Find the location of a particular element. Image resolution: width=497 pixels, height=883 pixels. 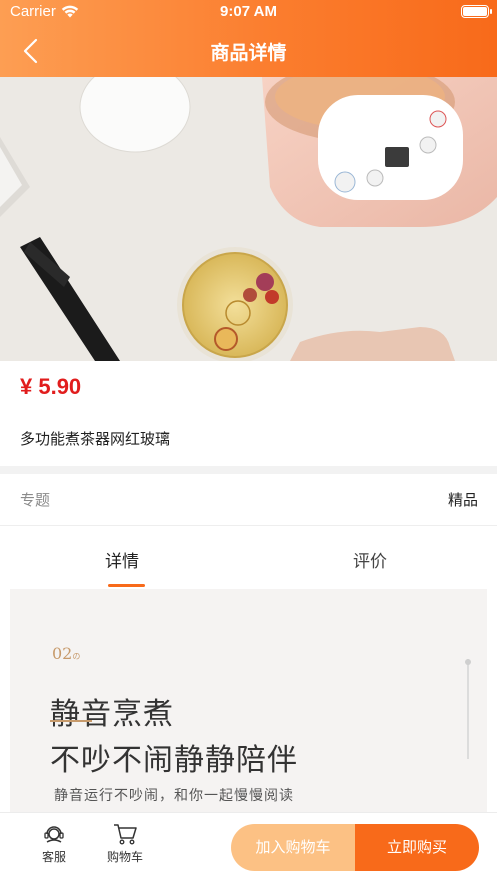

customer-service-icon is located at coordinates (54, 834).